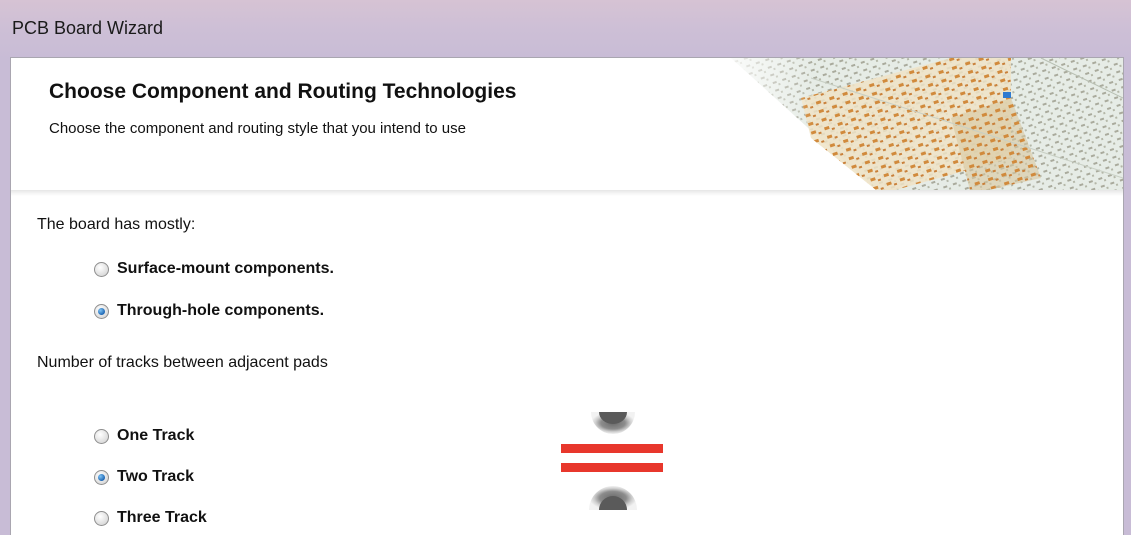  I want to click on radio-through-hole: Through-hole components., so click(209, 311).